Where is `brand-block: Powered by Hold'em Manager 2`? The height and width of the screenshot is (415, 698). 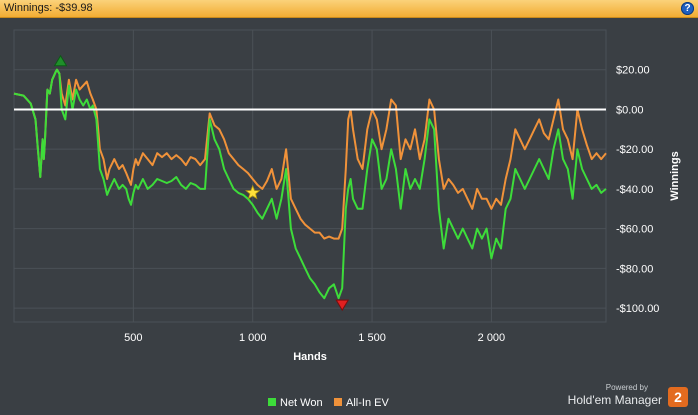 brand-block: Powered by Hold'em Manager 2 is located at coordinates (618, 396).